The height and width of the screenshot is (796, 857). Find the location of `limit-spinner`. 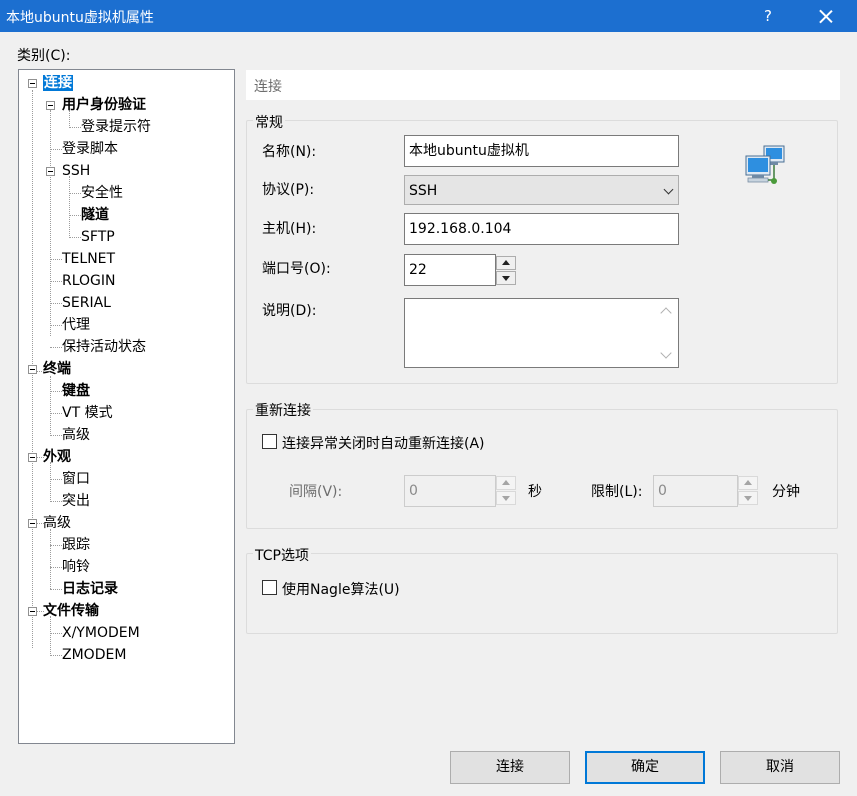

limit-spinner is located at coordinates (748, 491).